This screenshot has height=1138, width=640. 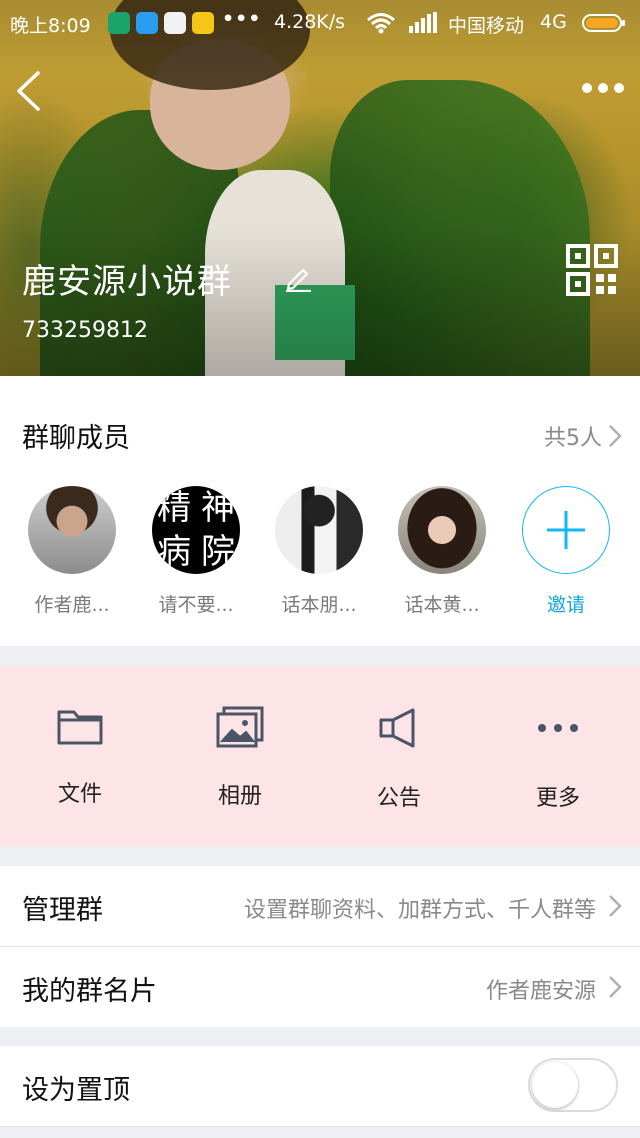 I want to click on wifi-icon, so click(x=381, y=23).